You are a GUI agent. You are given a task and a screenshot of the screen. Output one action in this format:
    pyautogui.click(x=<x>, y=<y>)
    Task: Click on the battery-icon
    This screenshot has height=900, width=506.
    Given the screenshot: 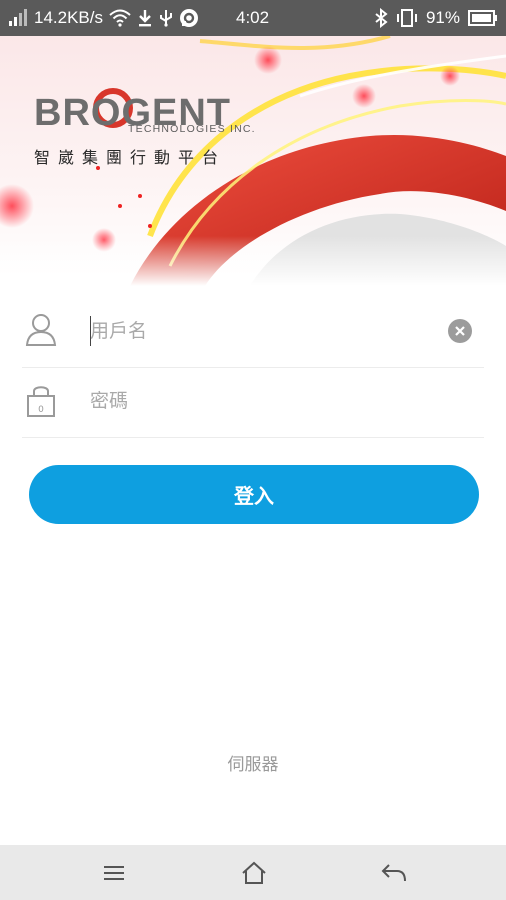 What is the action you would take?
    pyautogui.click(x=483, y=18)
    